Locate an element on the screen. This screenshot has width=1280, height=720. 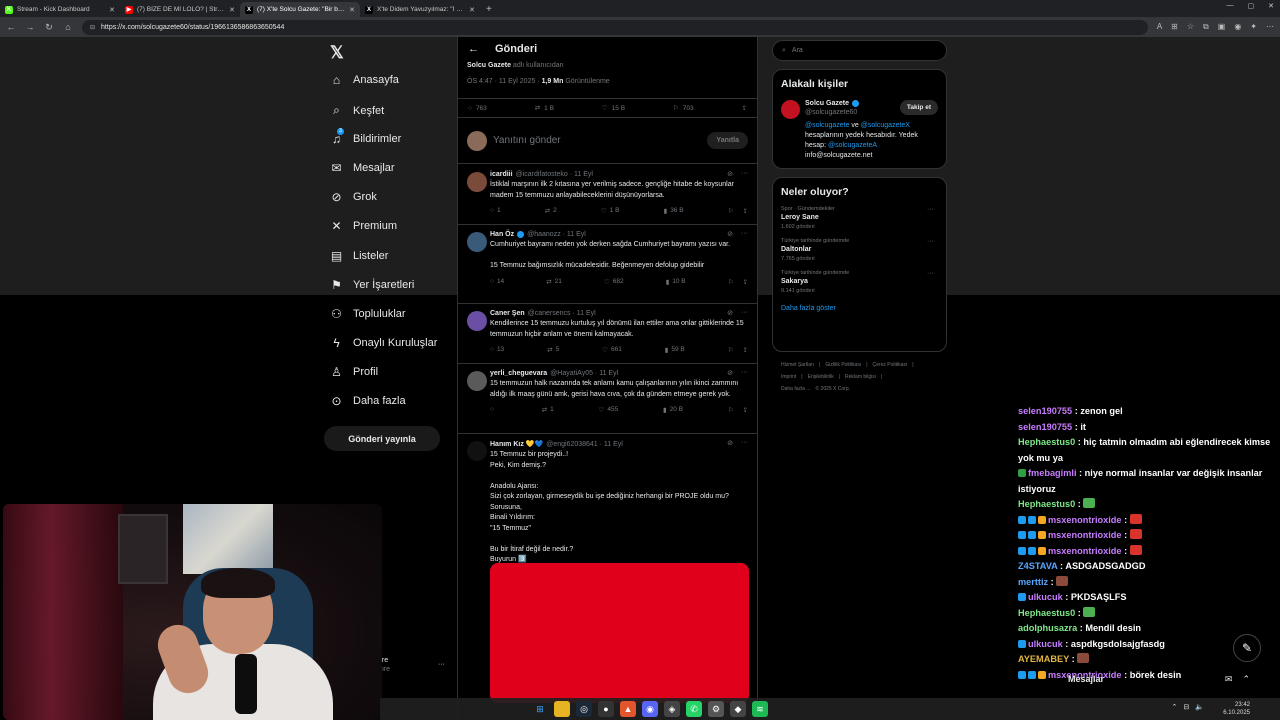
chat-username: ulkucuk is located at coordinates (1045, 597).